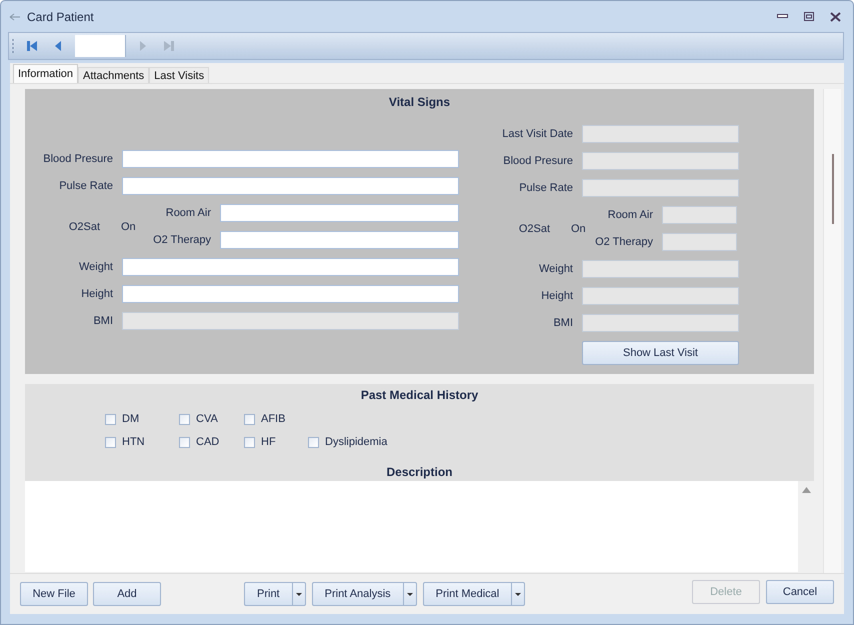  Describe the element at coordinates (660, 352) in the screenshot. I see `show-last-visit-button: Show Last Visit` at that location.